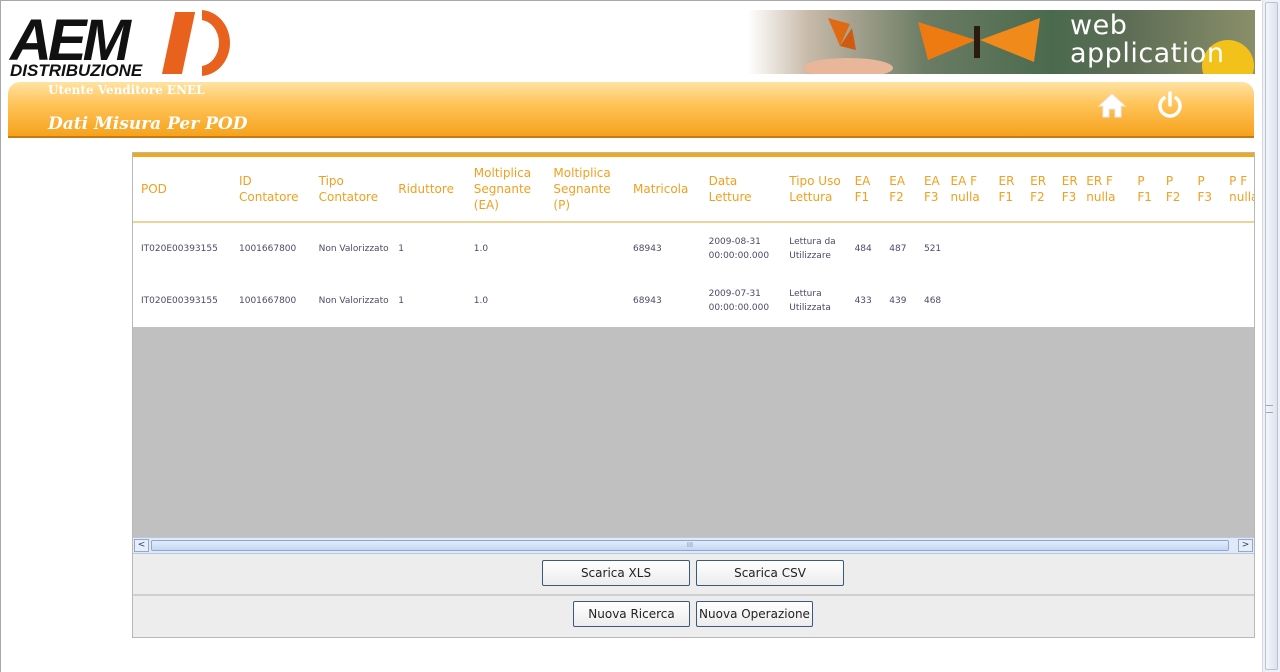 Image resolution: width=1280 pixels, height=672 pixels. I want to click on table-cell: 433, so click(863, 301).